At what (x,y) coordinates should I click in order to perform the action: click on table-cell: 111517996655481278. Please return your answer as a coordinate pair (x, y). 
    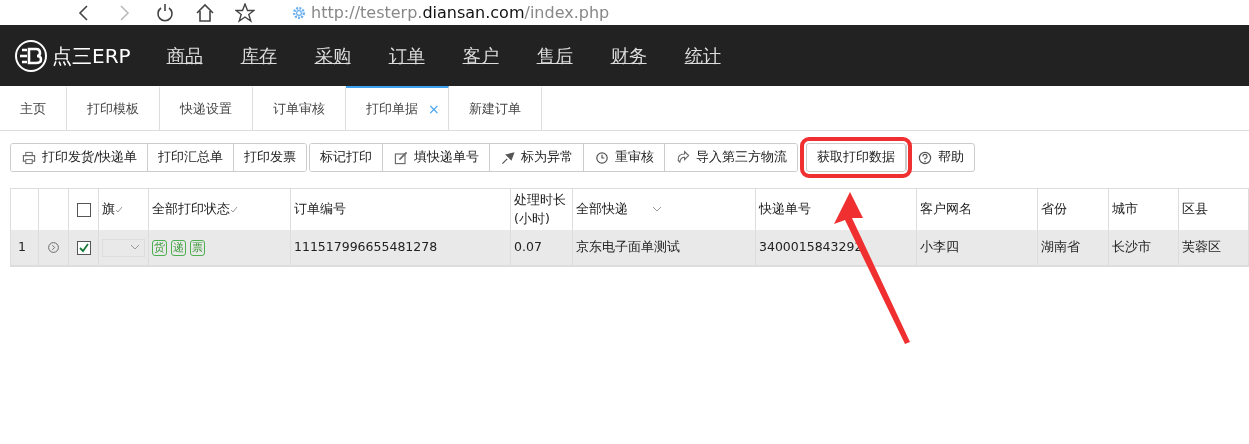
    Looking at the image, I should click on (366, 247).